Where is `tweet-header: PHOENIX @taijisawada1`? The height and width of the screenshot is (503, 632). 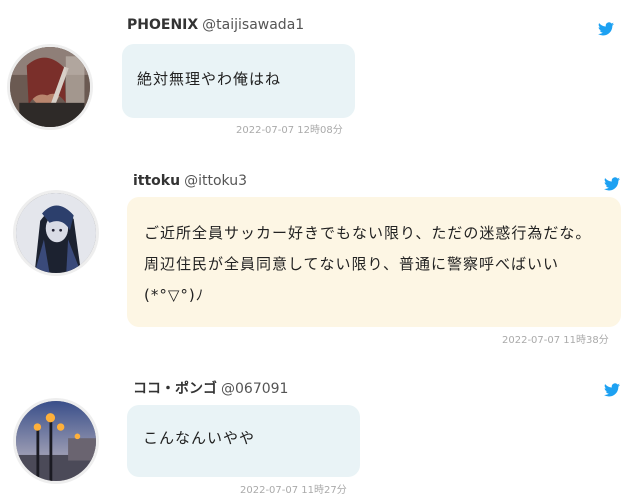
tweet-header: PHOENIX @taijisawada1 is located at coordinates (215, 25).